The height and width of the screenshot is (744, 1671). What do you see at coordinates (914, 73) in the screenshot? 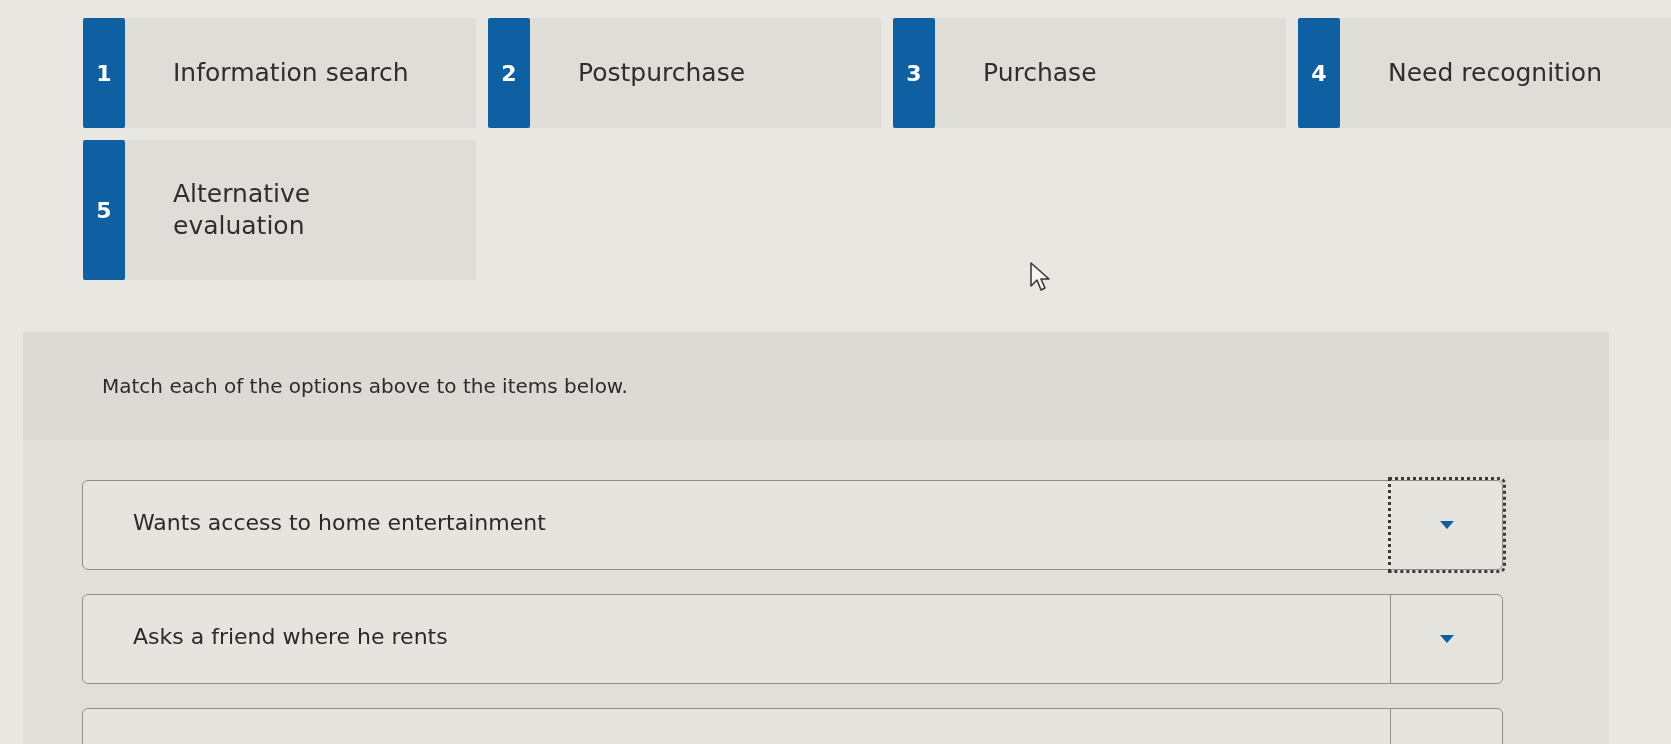
I see `number-badge: 3` at bounding box center [914, 73].